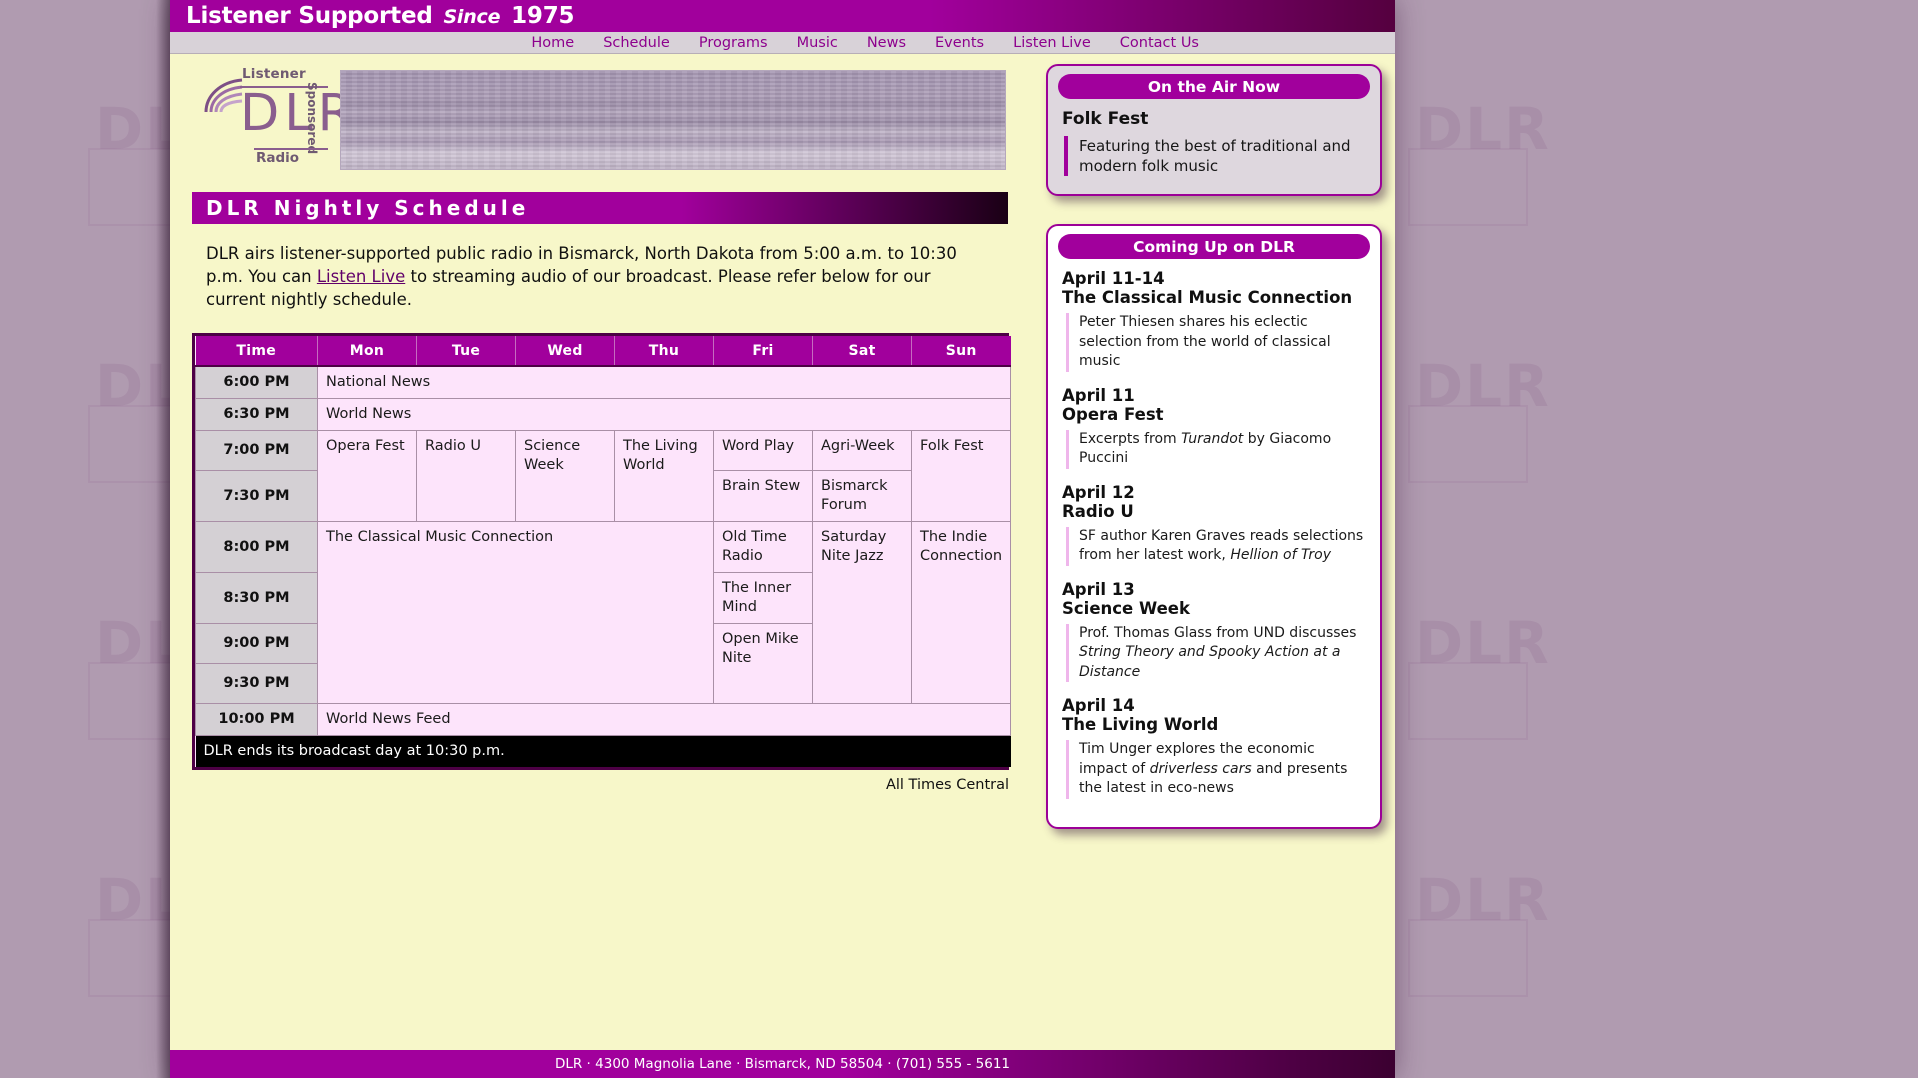  What do you see at coordinates (664, 382) in the screenshot?
I see `schedule-program-cell: National News` at bounding box center [664, 382].